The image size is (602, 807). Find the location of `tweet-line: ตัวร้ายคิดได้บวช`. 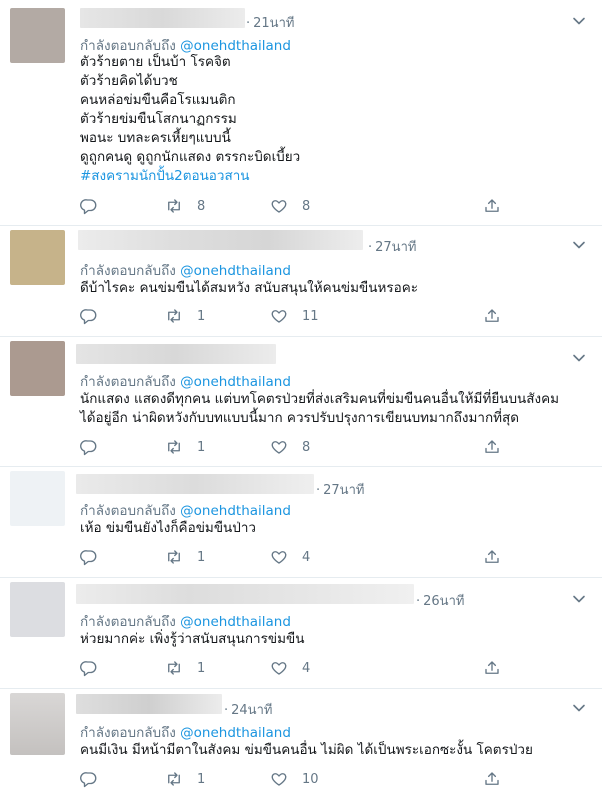

tweet-line: ตัวร้ายคิดได้บวช is located at coordinates (129, 81).